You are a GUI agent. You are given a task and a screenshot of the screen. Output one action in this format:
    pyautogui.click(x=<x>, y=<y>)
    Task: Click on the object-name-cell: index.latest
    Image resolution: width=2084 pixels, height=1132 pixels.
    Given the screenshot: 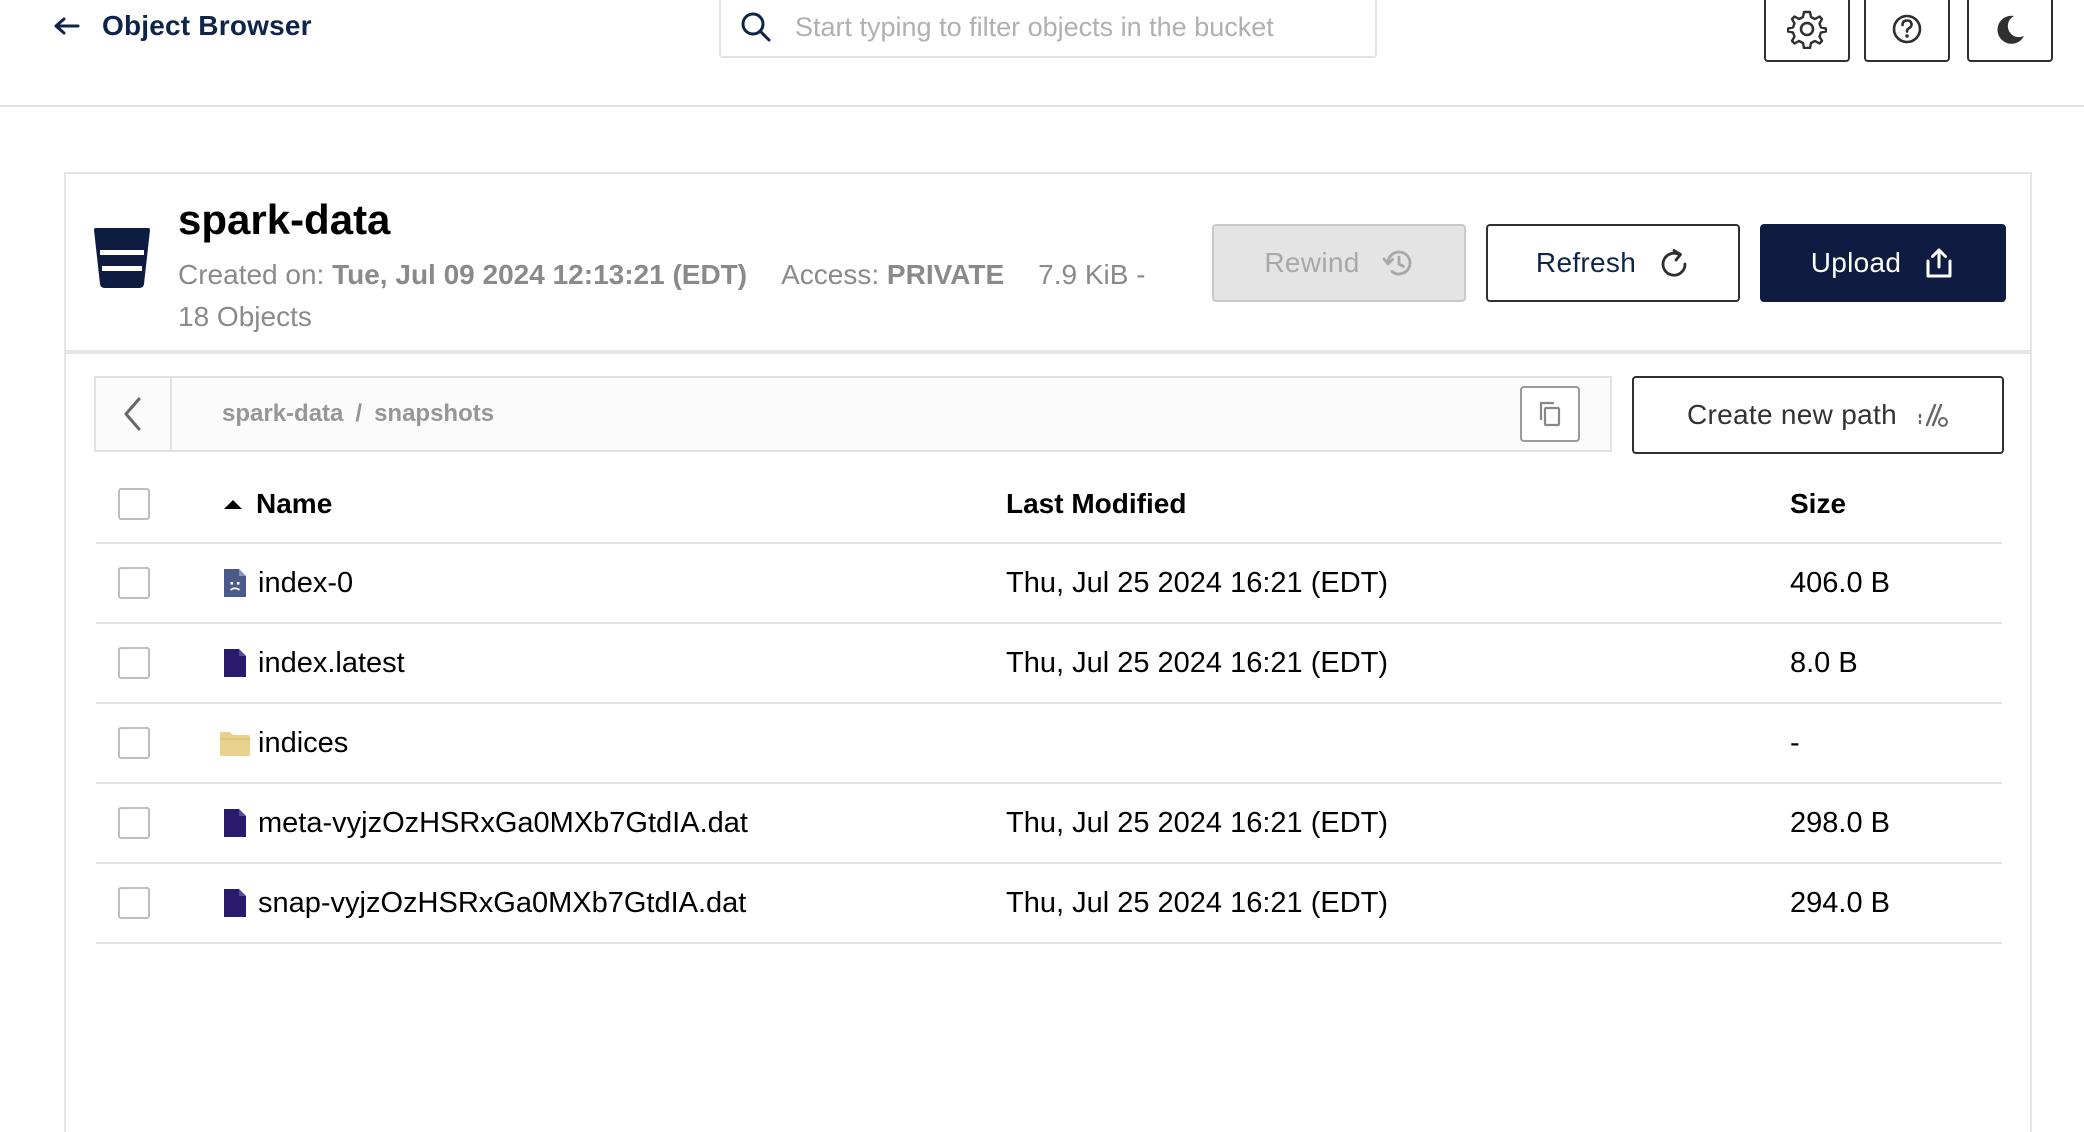 What is the action you would take?
    pyautogui.click(x=313, y=663)
    